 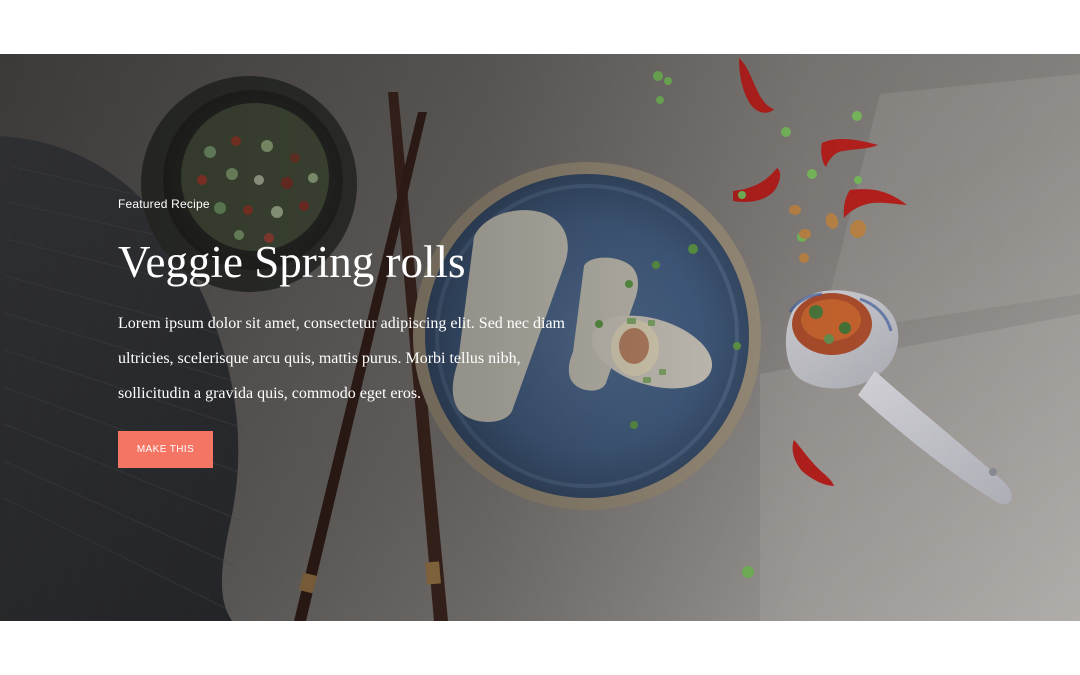 What do you see at coordinates (292, 262) in the screenshot?
I see `hero-title: Veggie Spring rolls` at bounding box center [292, 262].